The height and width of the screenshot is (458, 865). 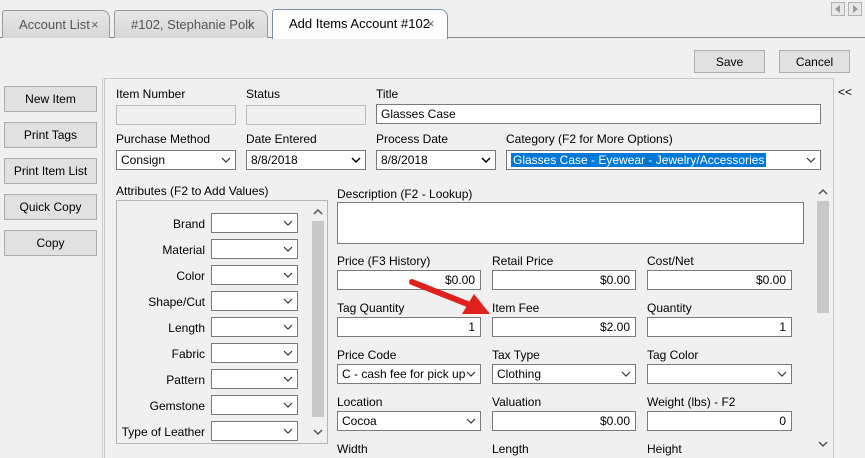 What do you see at coordinates (664, 449) in the screenshot?
I see `height-label: Height` at bounding box center [664, 449].